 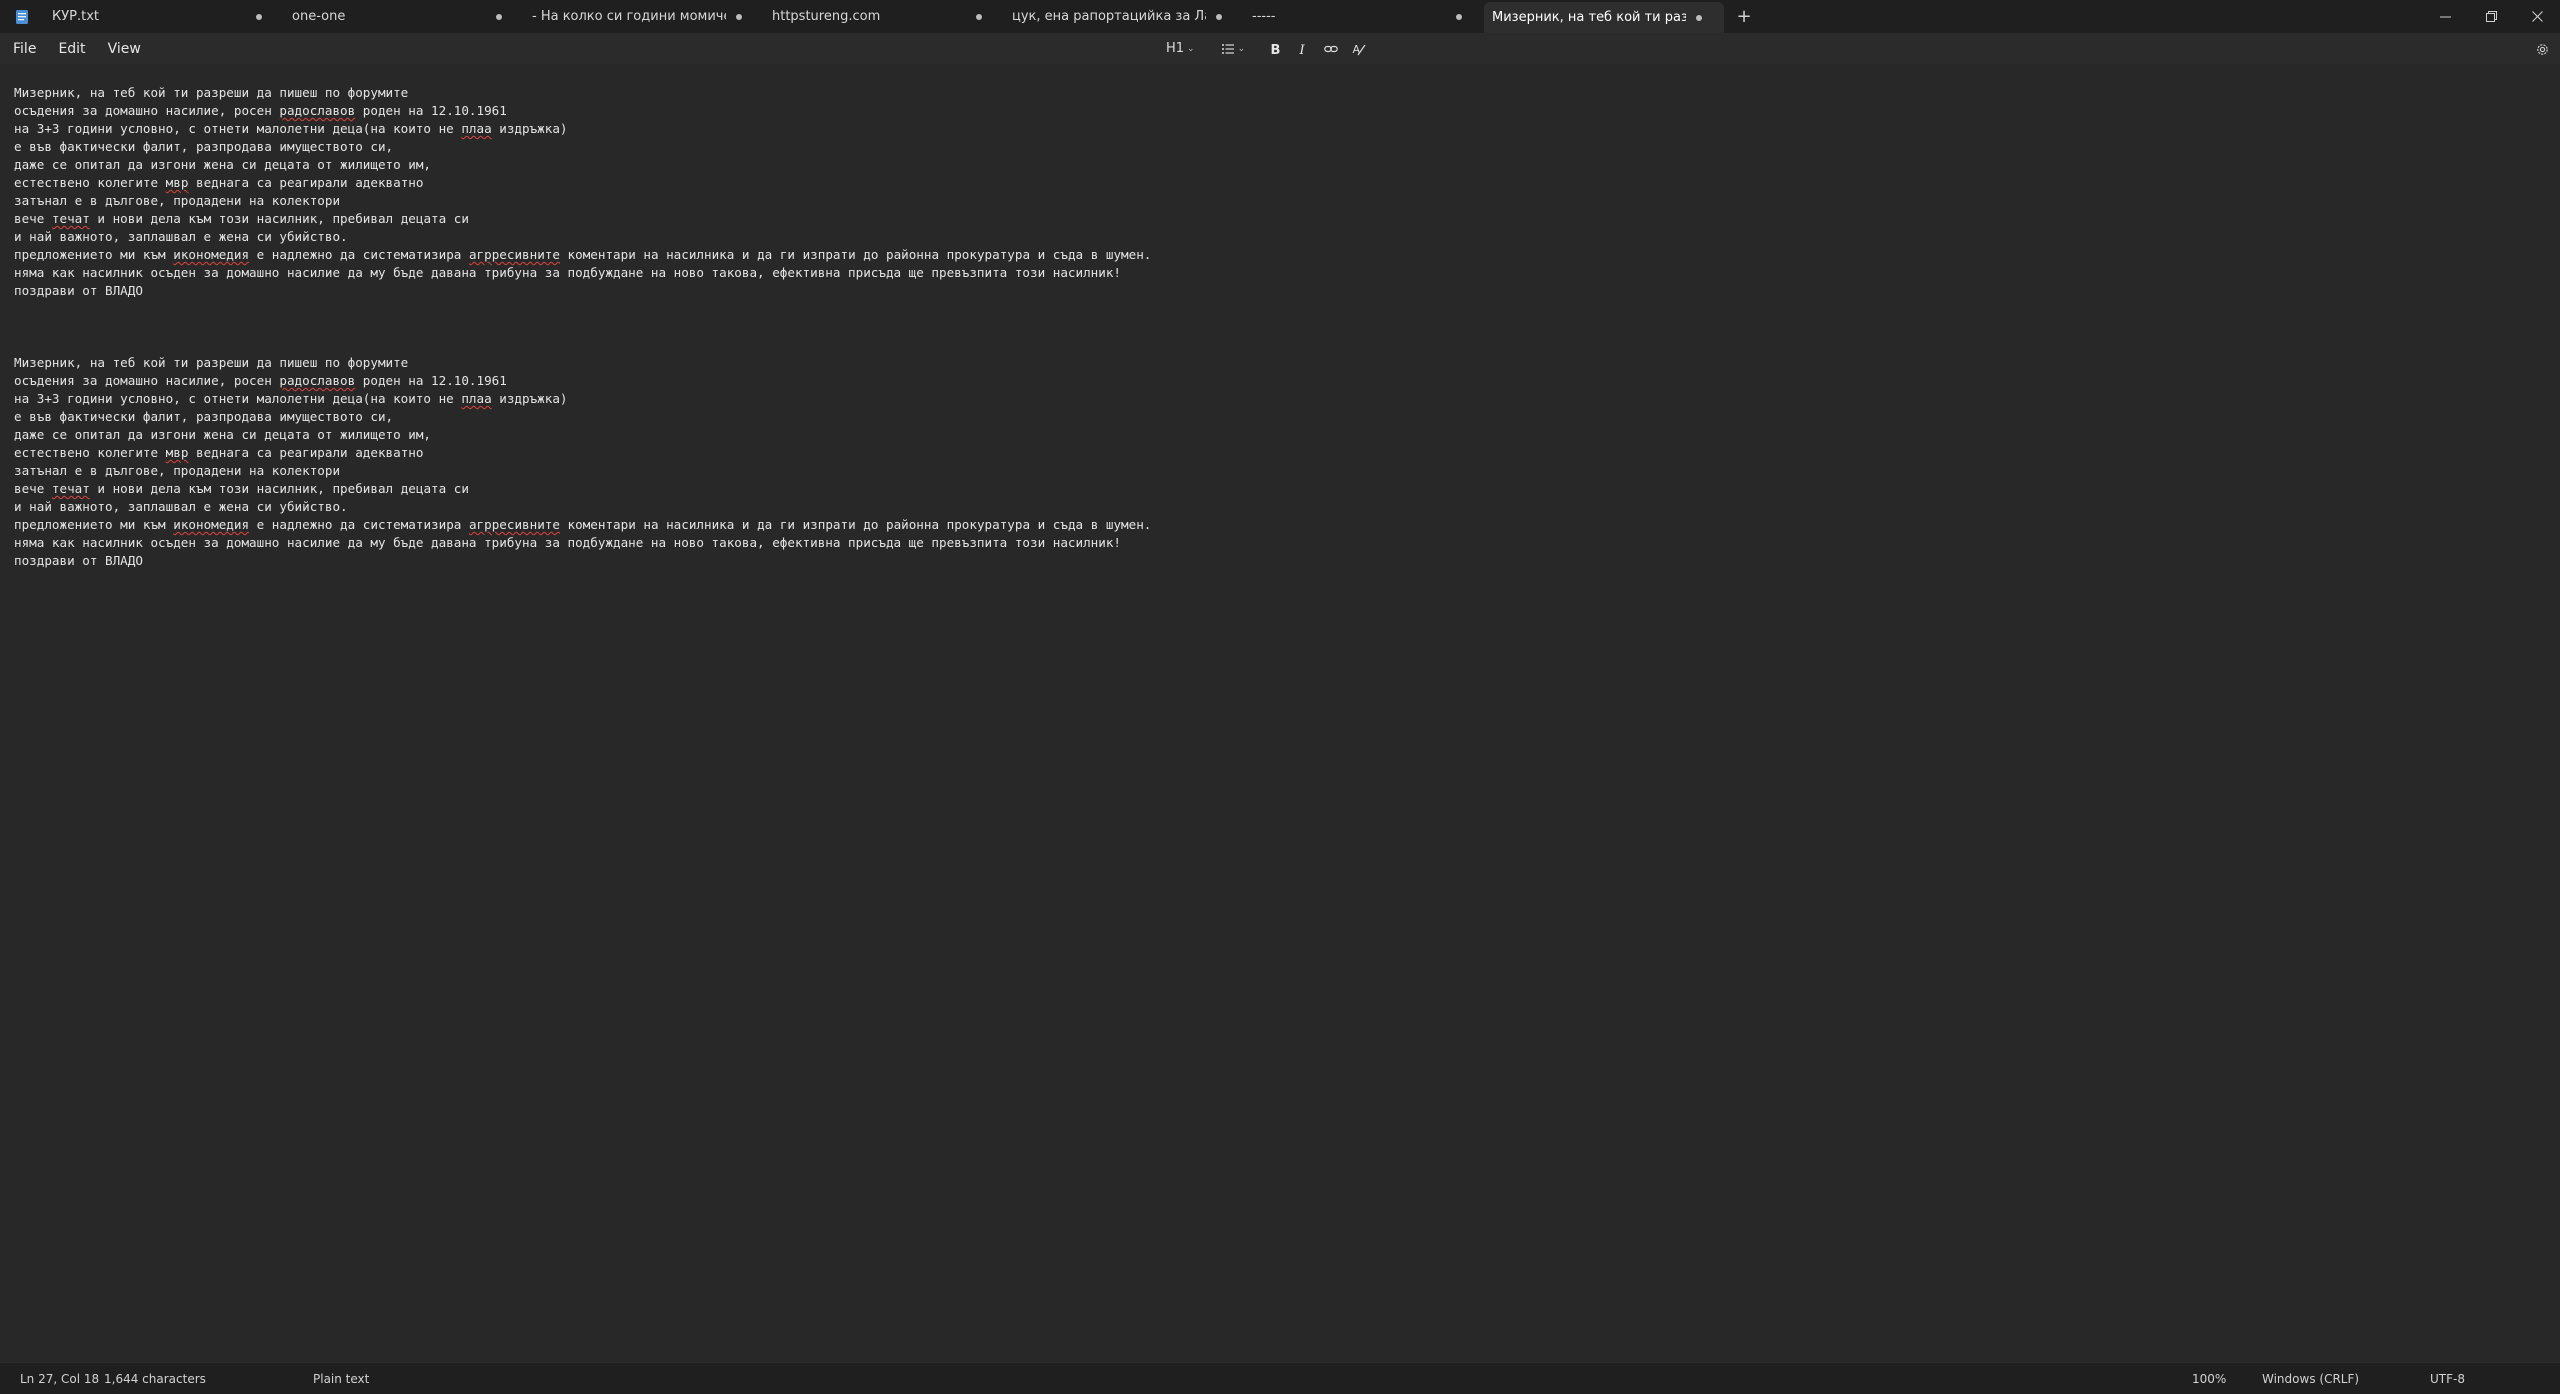 What do you see at coordinates (70, 488) in the screenshot?
I see `misspelled-word: течат` at bounding box center [70, 488].